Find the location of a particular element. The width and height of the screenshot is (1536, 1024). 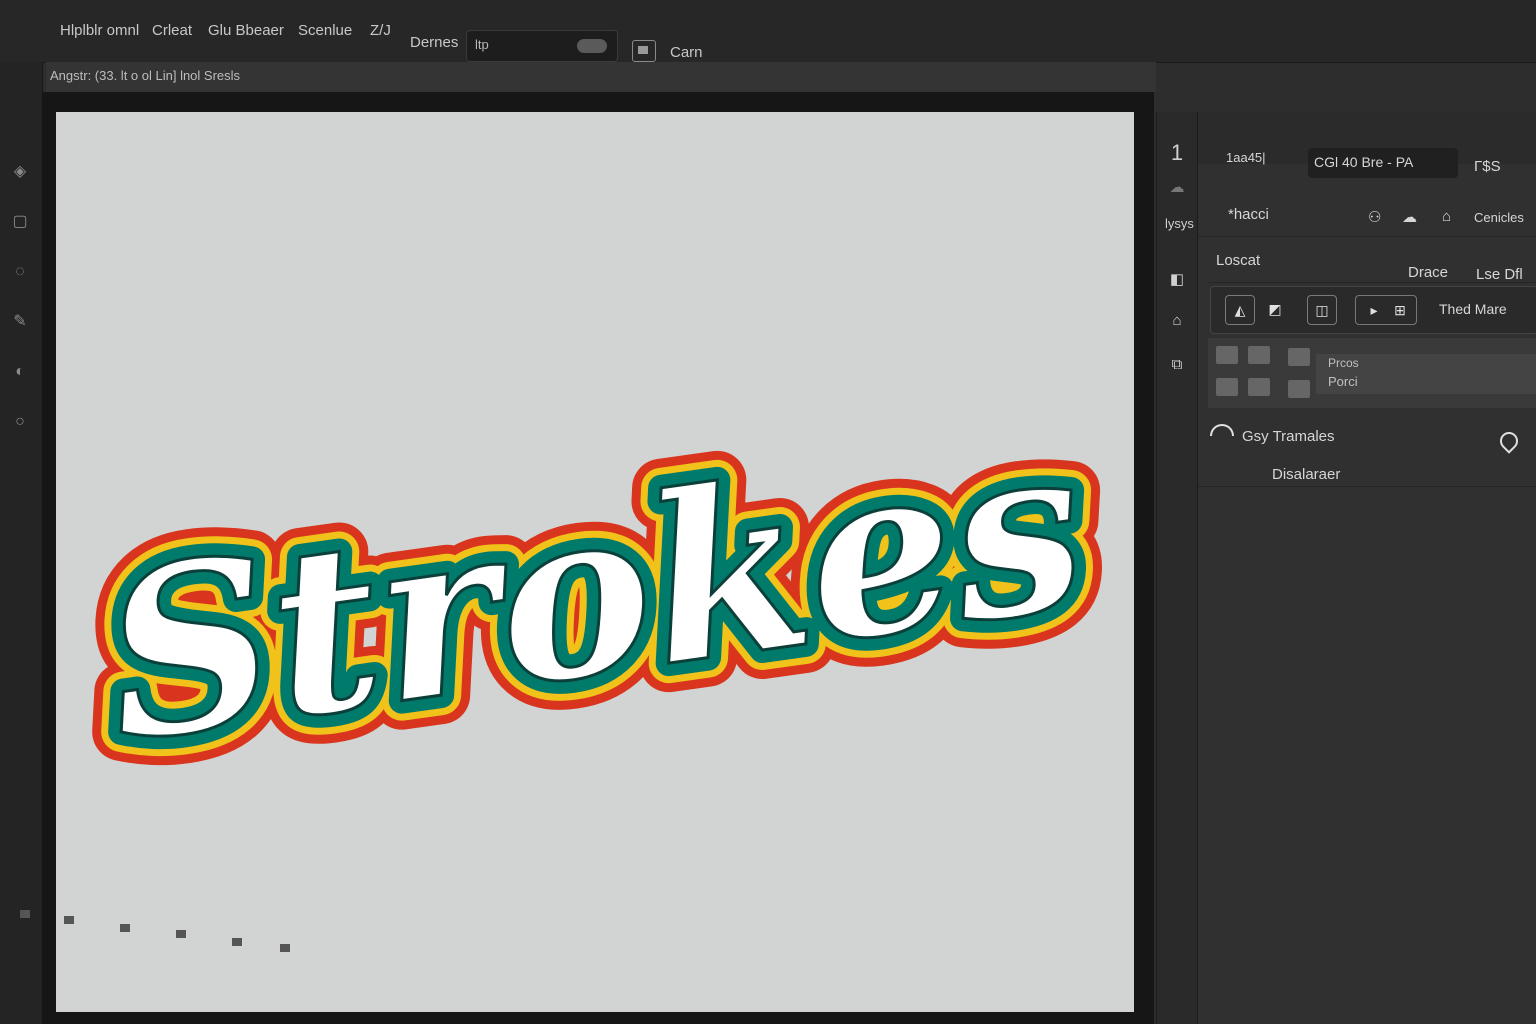

mode-selector: CGl 40 Bre - PA is located at coordinates (1383, 163).